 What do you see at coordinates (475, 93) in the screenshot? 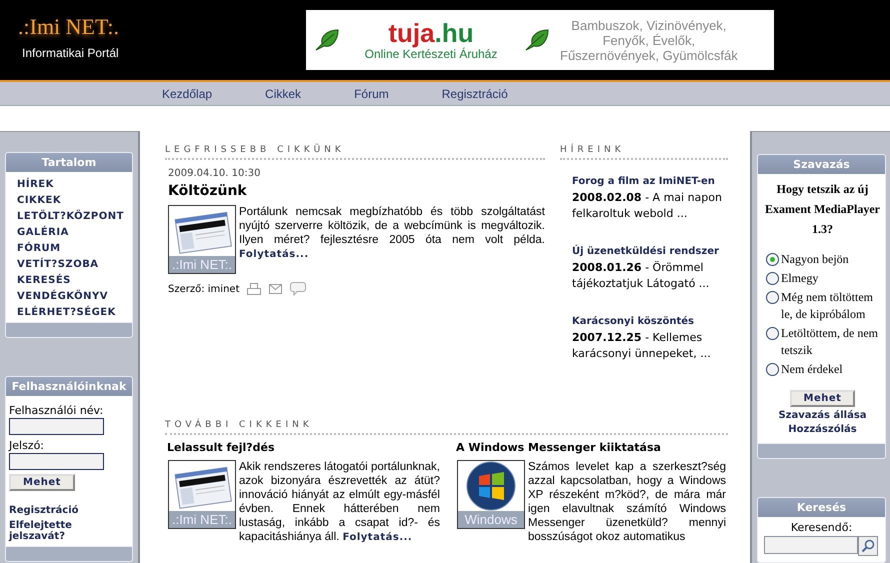
I see `nav-link: Regisztráció` at bounding box center [475, 93].